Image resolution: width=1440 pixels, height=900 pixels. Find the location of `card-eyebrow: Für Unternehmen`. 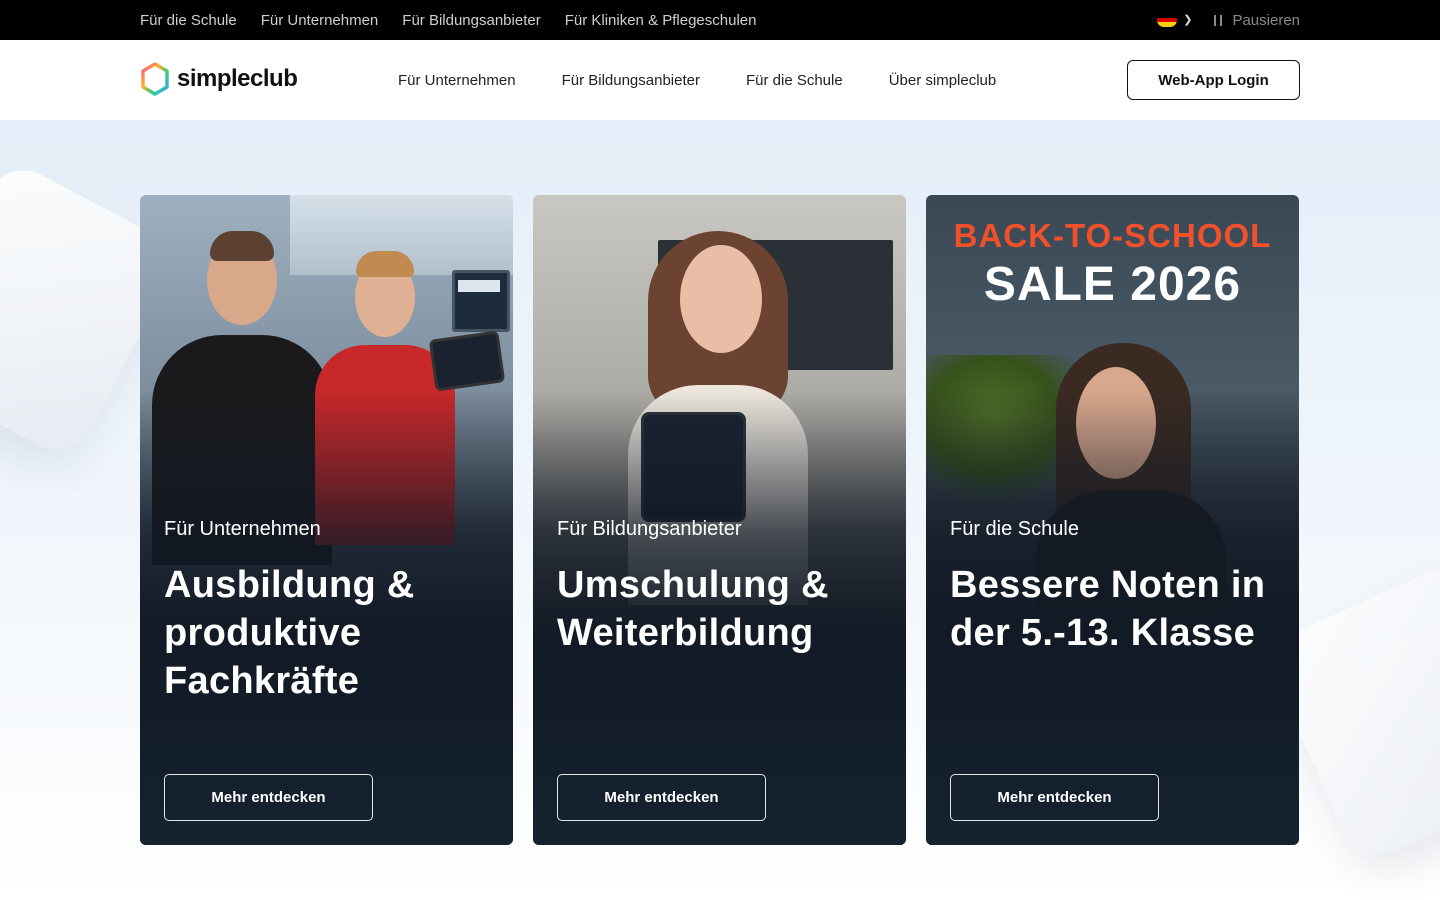

card-eyebrow: Für Unternehmen is located at coordinates (242, 529).